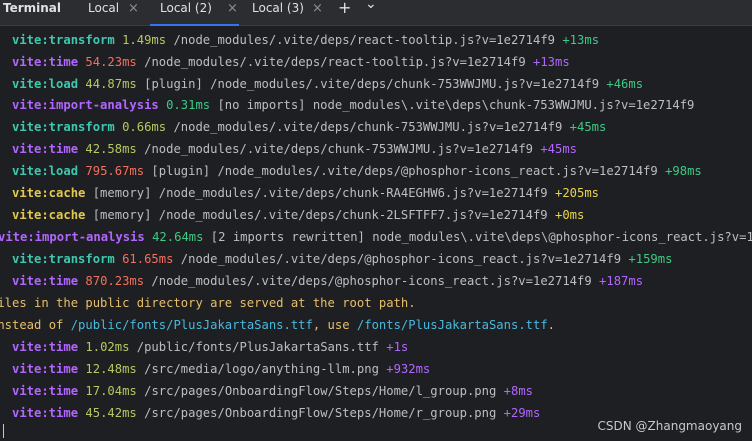  Describe the element at coordinates (670, 426) in the screenshot. I see `watermark: CSDN @Zhangmaoyang` at that location.